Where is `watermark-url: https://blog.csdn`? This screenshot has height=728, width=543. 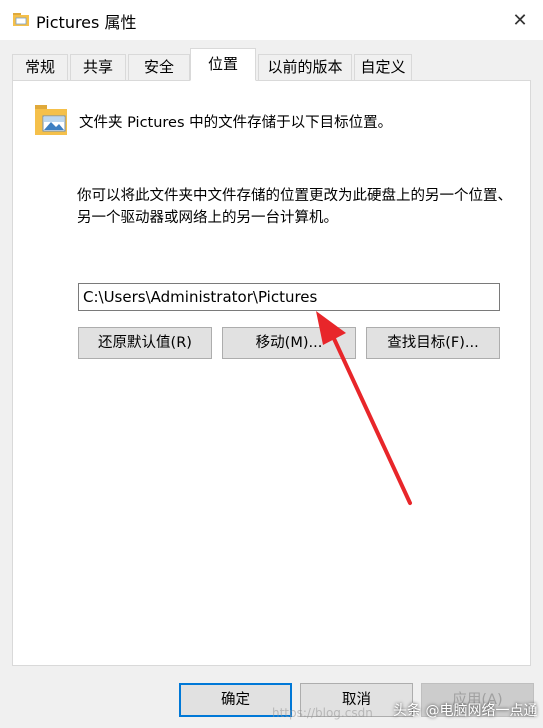
watermark-url: https://blog.csdn is located at coordinates (322, 713).